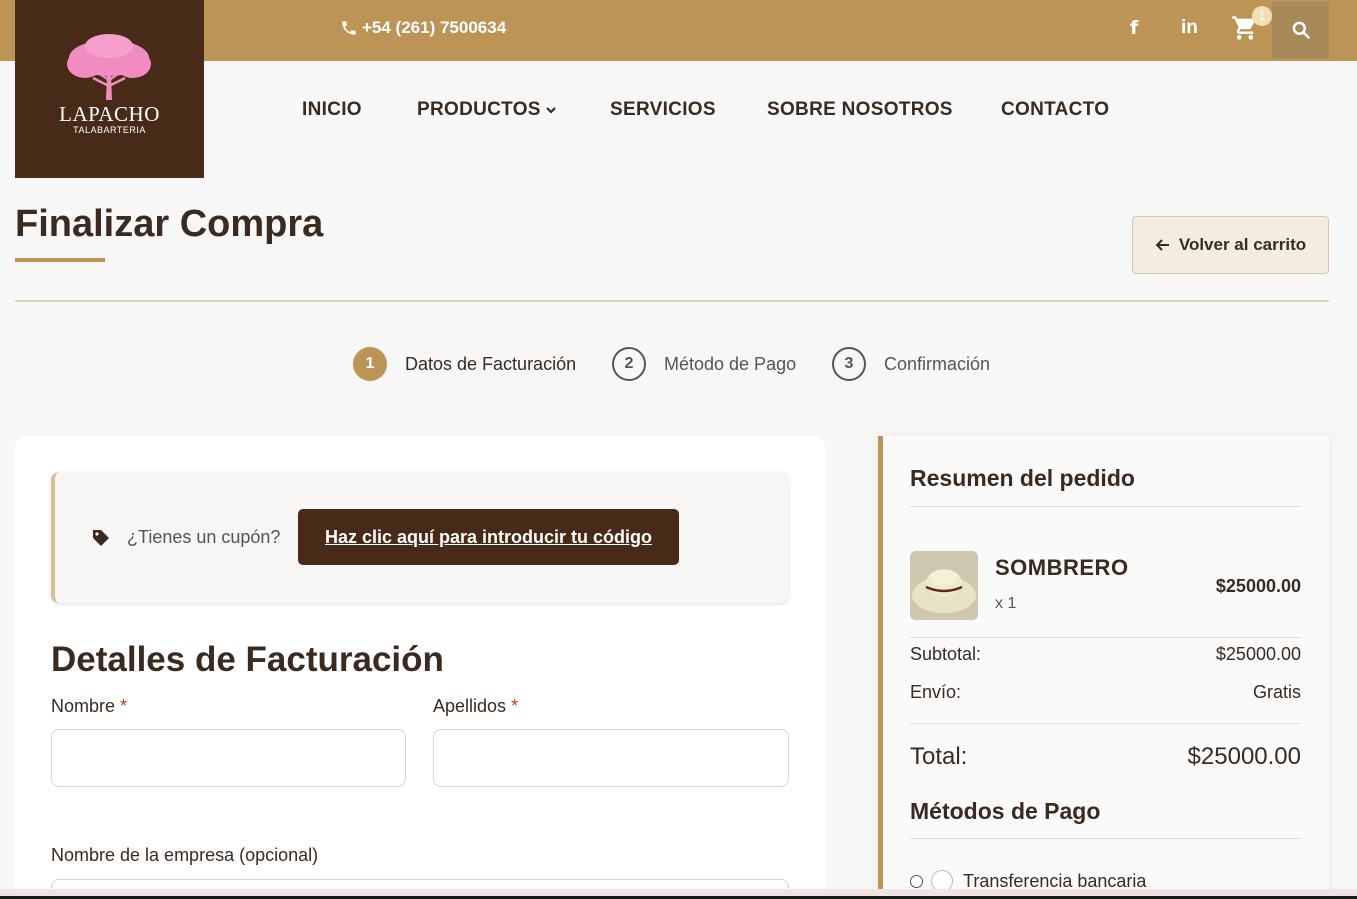  I want to click on cart-count-badge: 1, so click(1262, 16).